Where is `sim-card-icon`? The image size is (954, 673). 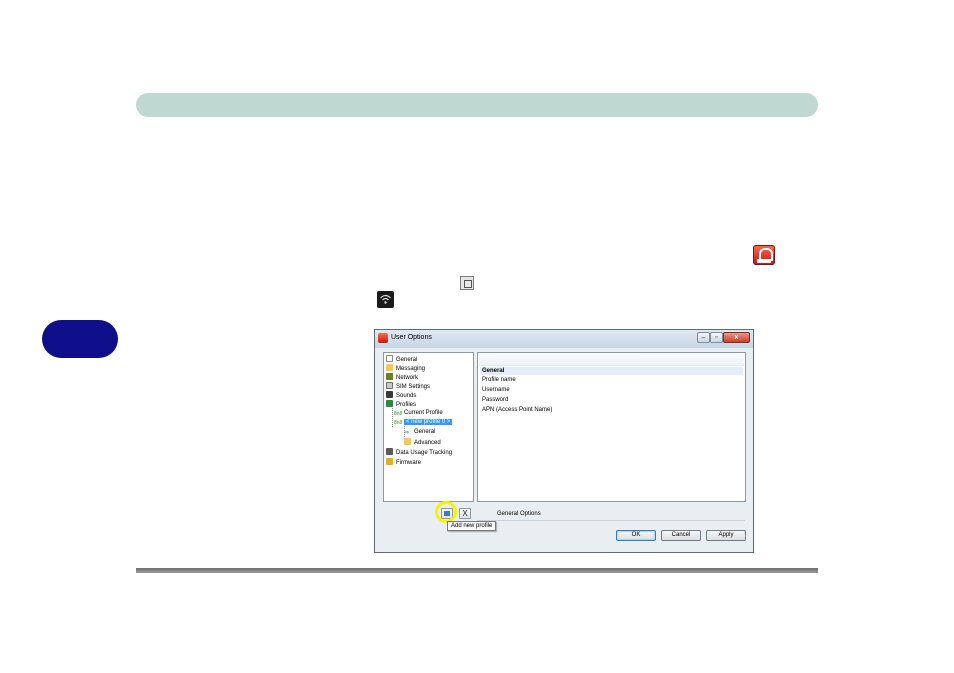
sim-card-icon is located at coordinates (389, 385).